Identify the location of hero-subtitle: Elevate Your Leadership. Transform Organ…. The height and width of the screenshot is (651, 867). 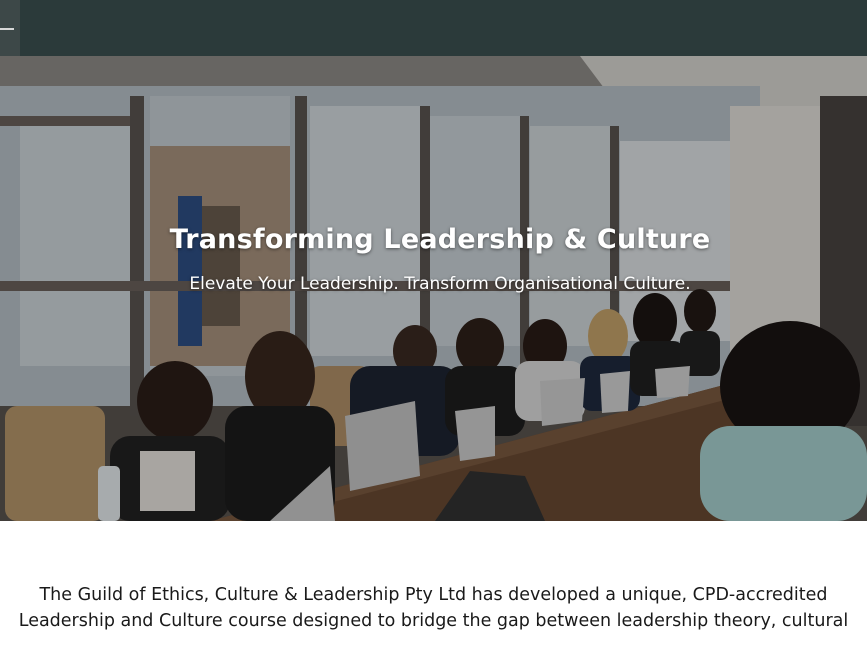
(440, 284).